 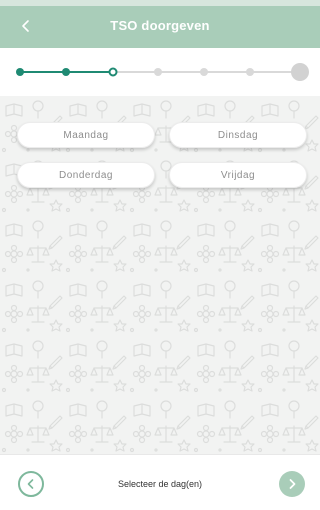 I want to click on day-button-dinsdag: Dinsdag, so click(x=238, y=135).